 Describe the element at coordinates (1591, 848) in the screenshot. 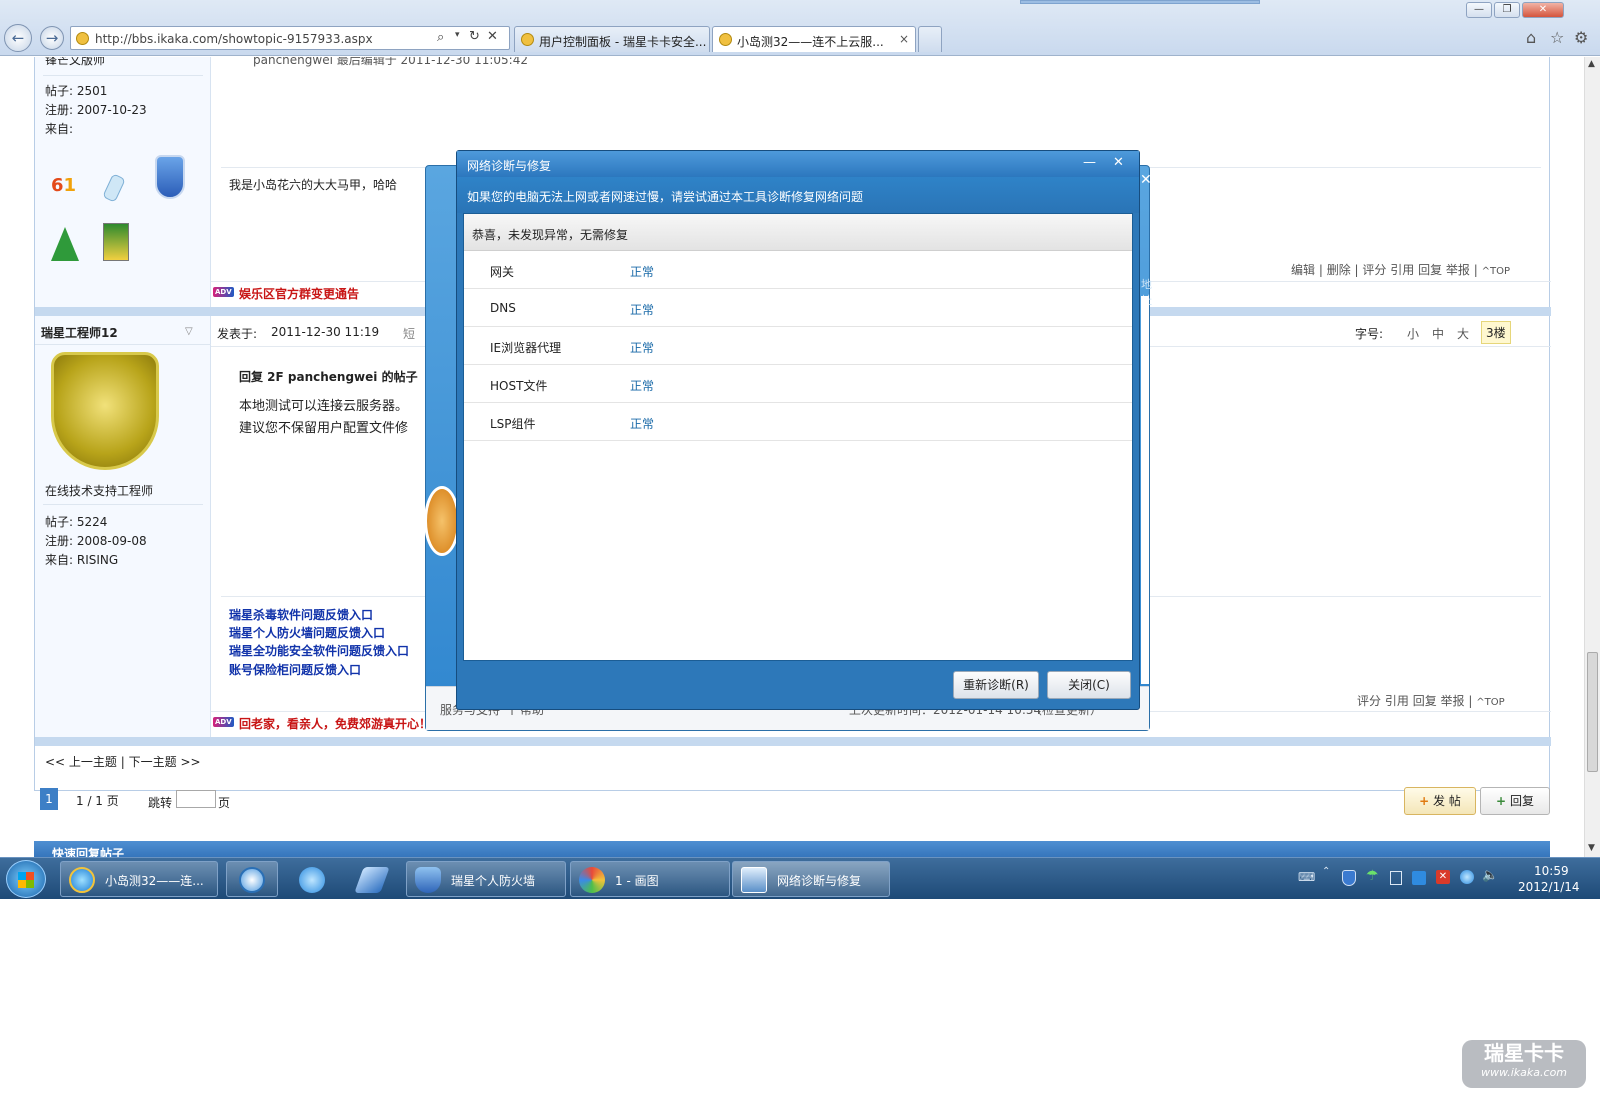

I see `scroll-down-icon: ▼` at that location.